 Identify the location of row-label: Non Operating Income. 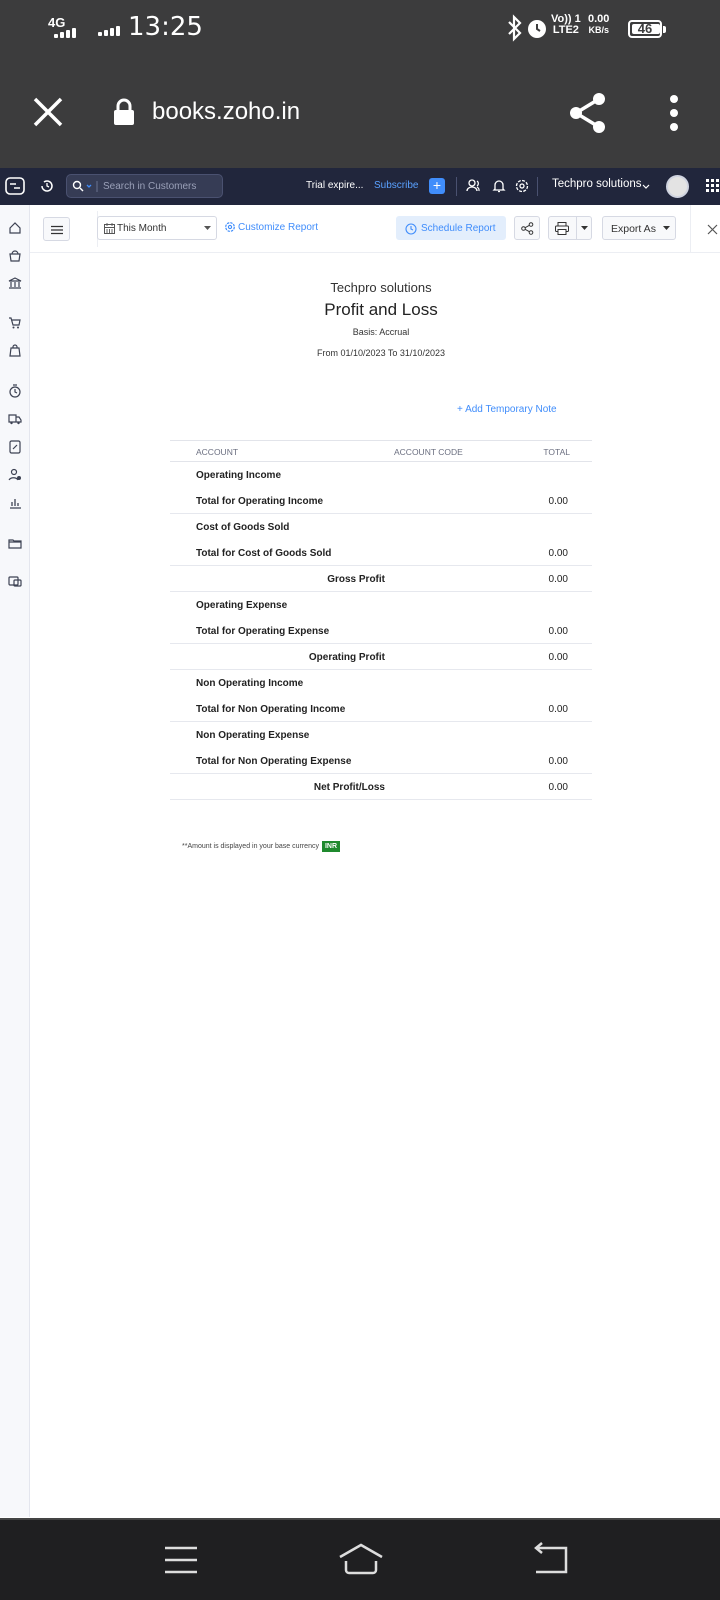
(250, 683).